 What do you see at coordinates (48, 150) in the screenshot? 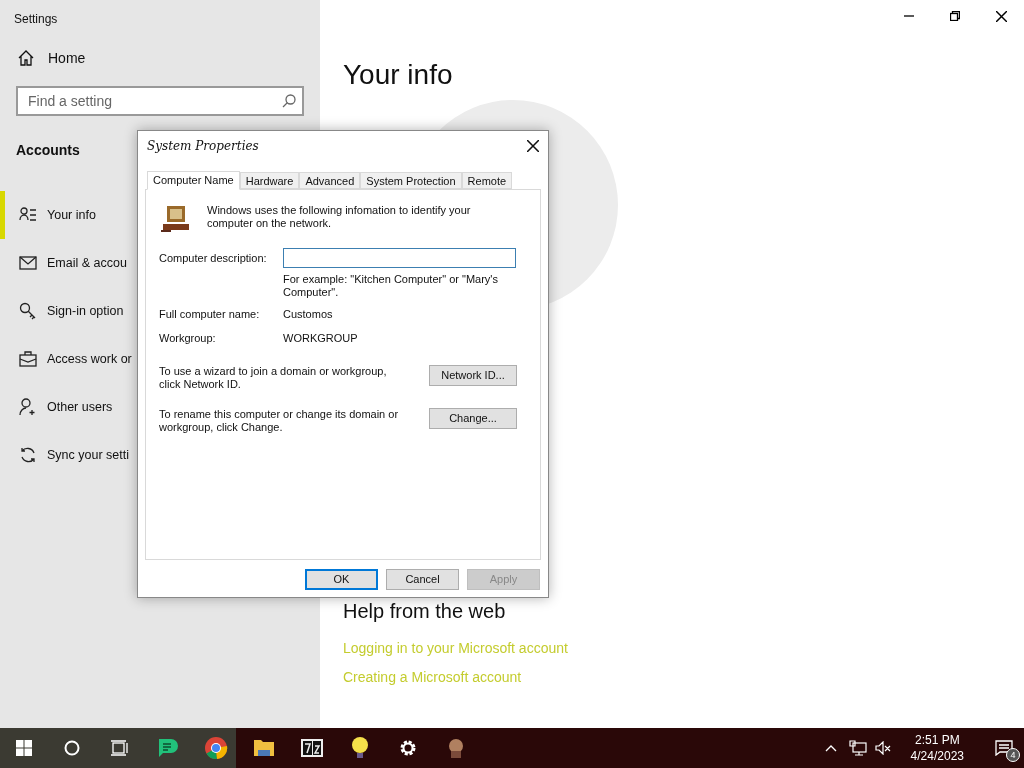
I see `section-heading: Accounts` at bounding box center [48, 150].